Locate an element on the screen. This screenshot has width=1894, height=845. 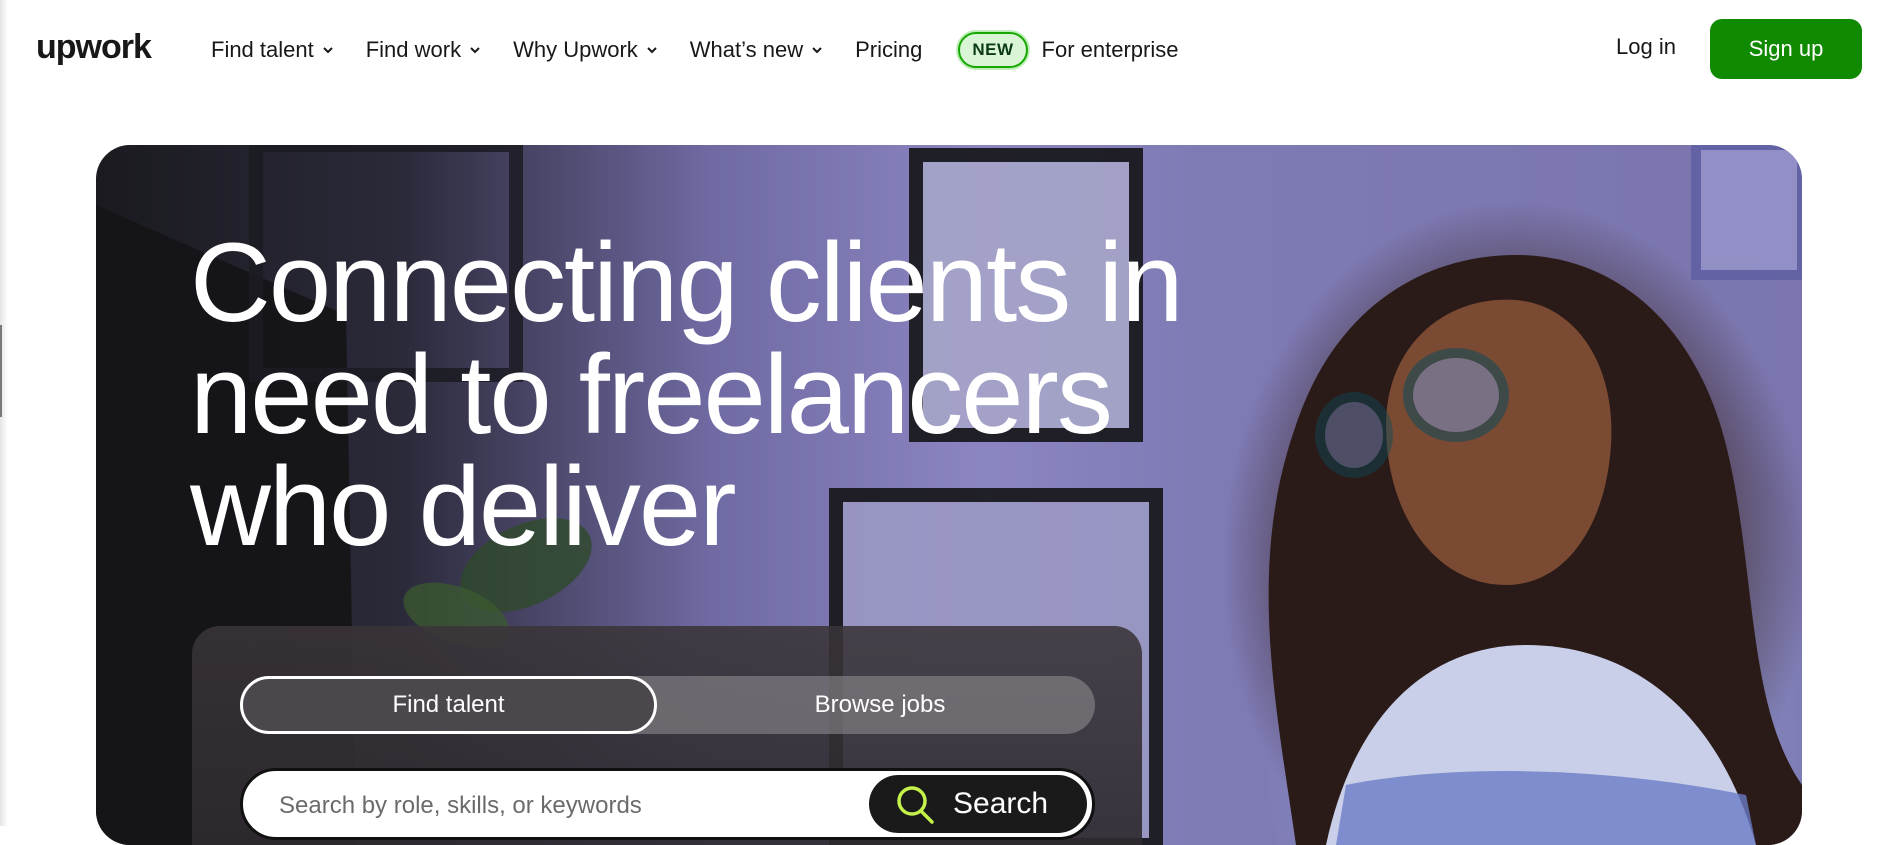
nav-for-enterprise: For enterprise is located at coordinates (1110, 50).